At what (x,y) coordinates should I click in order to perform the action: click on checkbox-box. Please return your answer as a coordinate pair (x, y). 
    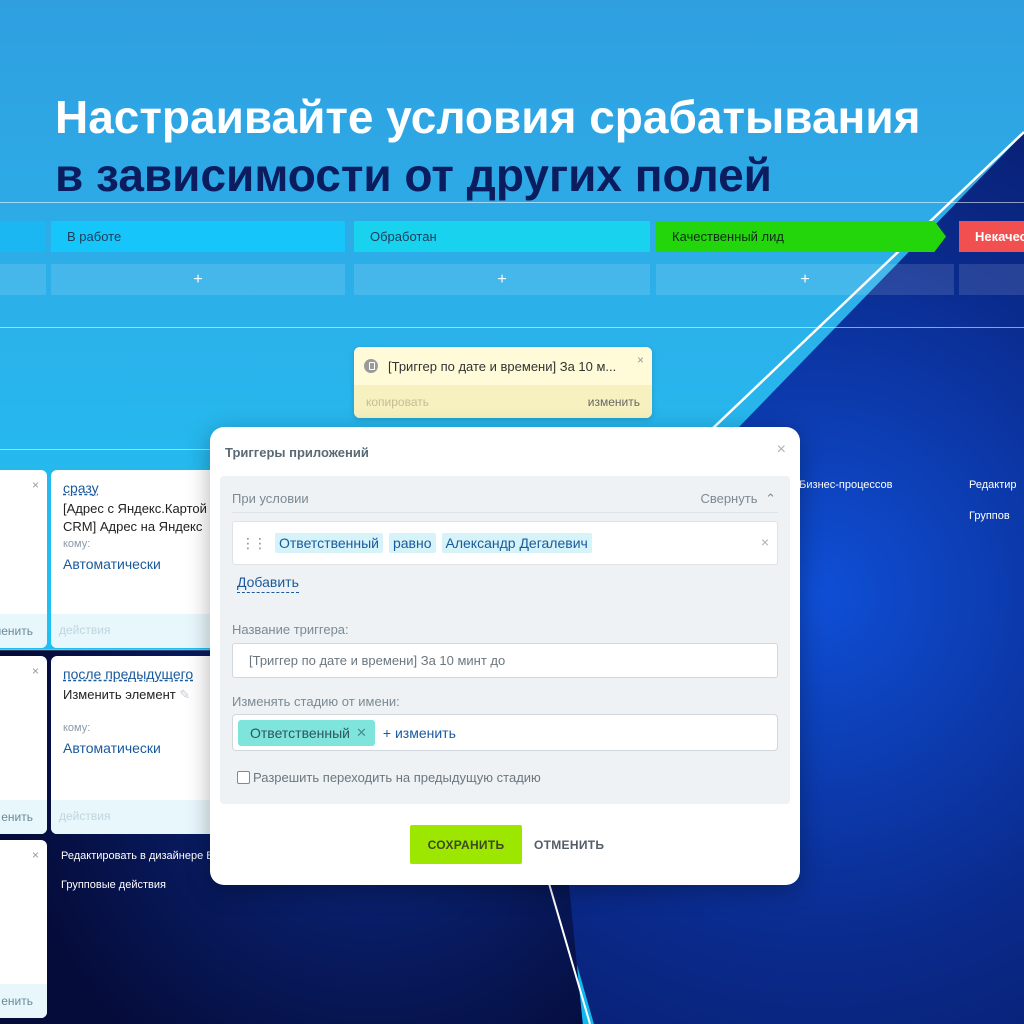
    Looking at the image, I should click on (243, 777).